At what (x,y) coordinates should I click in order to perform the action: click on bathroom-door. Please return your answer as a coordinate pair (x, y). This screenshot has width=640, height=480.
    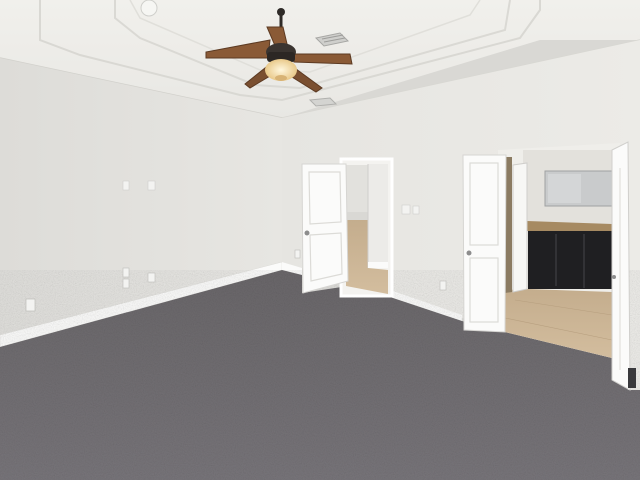
    Looking at the image, I should click on (484, 243).